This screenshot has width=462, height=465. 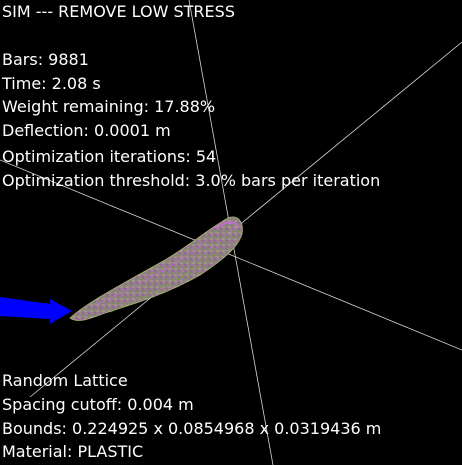 I want to click on lattice-type: Random Lattice, so click(x=65, y=380).